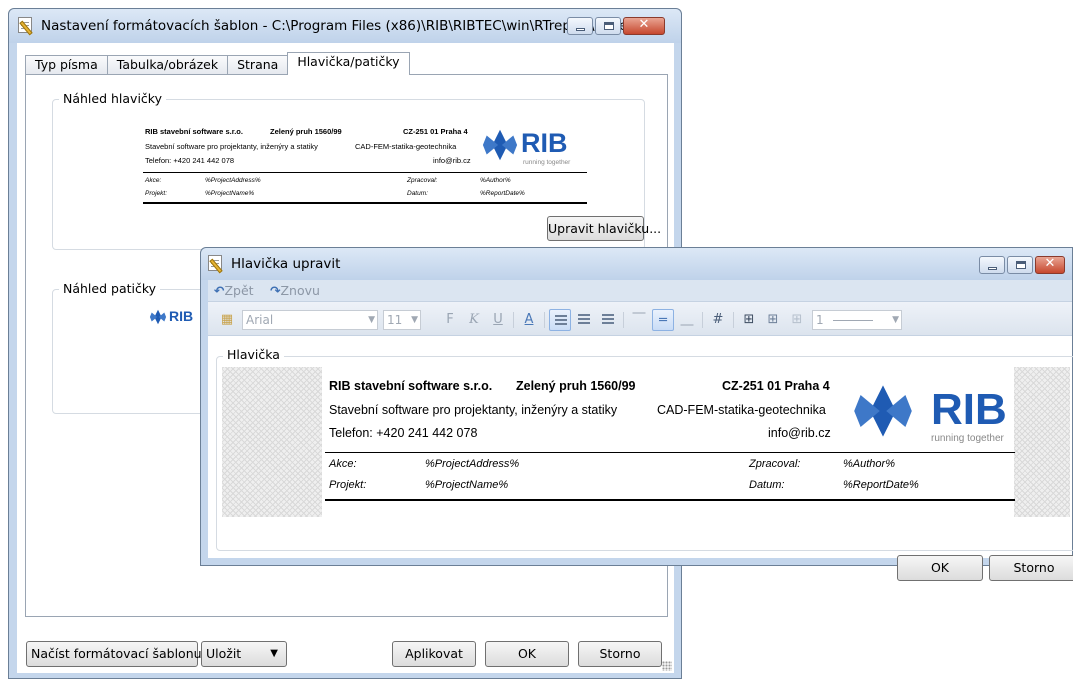  What do you see at coordinates (498, 320) in the screenshot?
I see `underline-button: U` at bounding box center [498, 320].